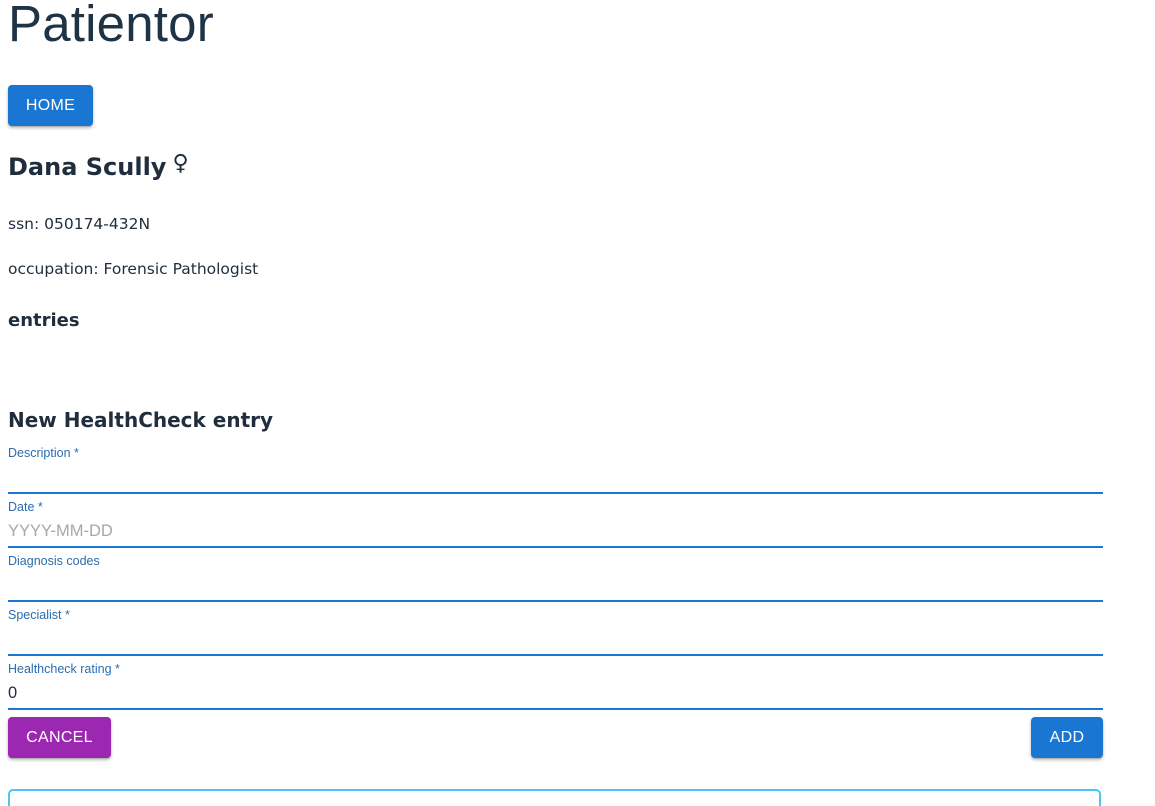  What do you see at coordinates (59, 737) in the screenshot?
I see `cancel-button: CANCEL` at bounding box center [59, 737].